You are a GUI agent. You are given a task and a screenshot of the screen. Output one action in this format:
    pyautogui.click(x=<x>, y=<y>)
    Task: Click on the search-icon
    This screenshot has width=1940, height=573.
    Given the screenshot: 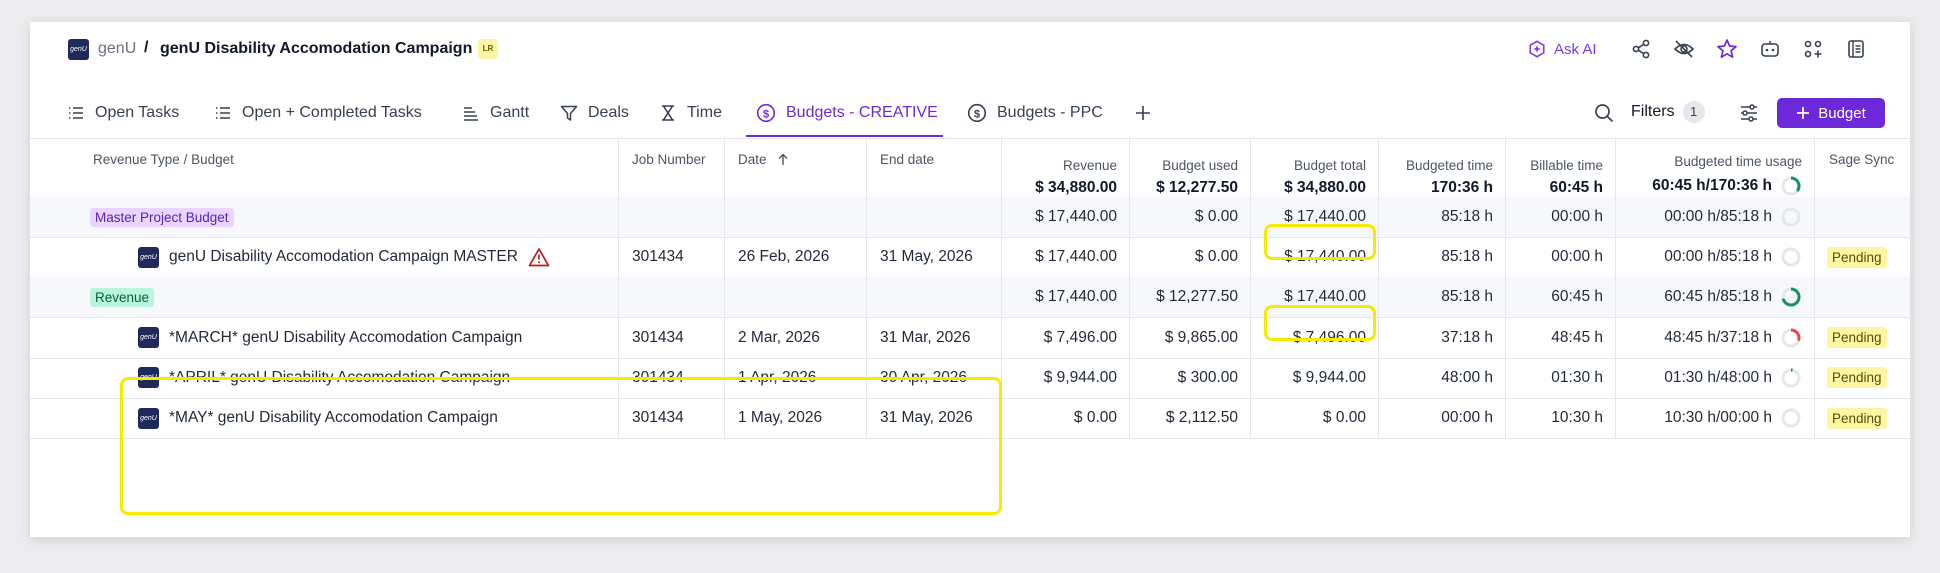 What is the action you would take?
    pyautogui.click(x=1604, y=113)
    